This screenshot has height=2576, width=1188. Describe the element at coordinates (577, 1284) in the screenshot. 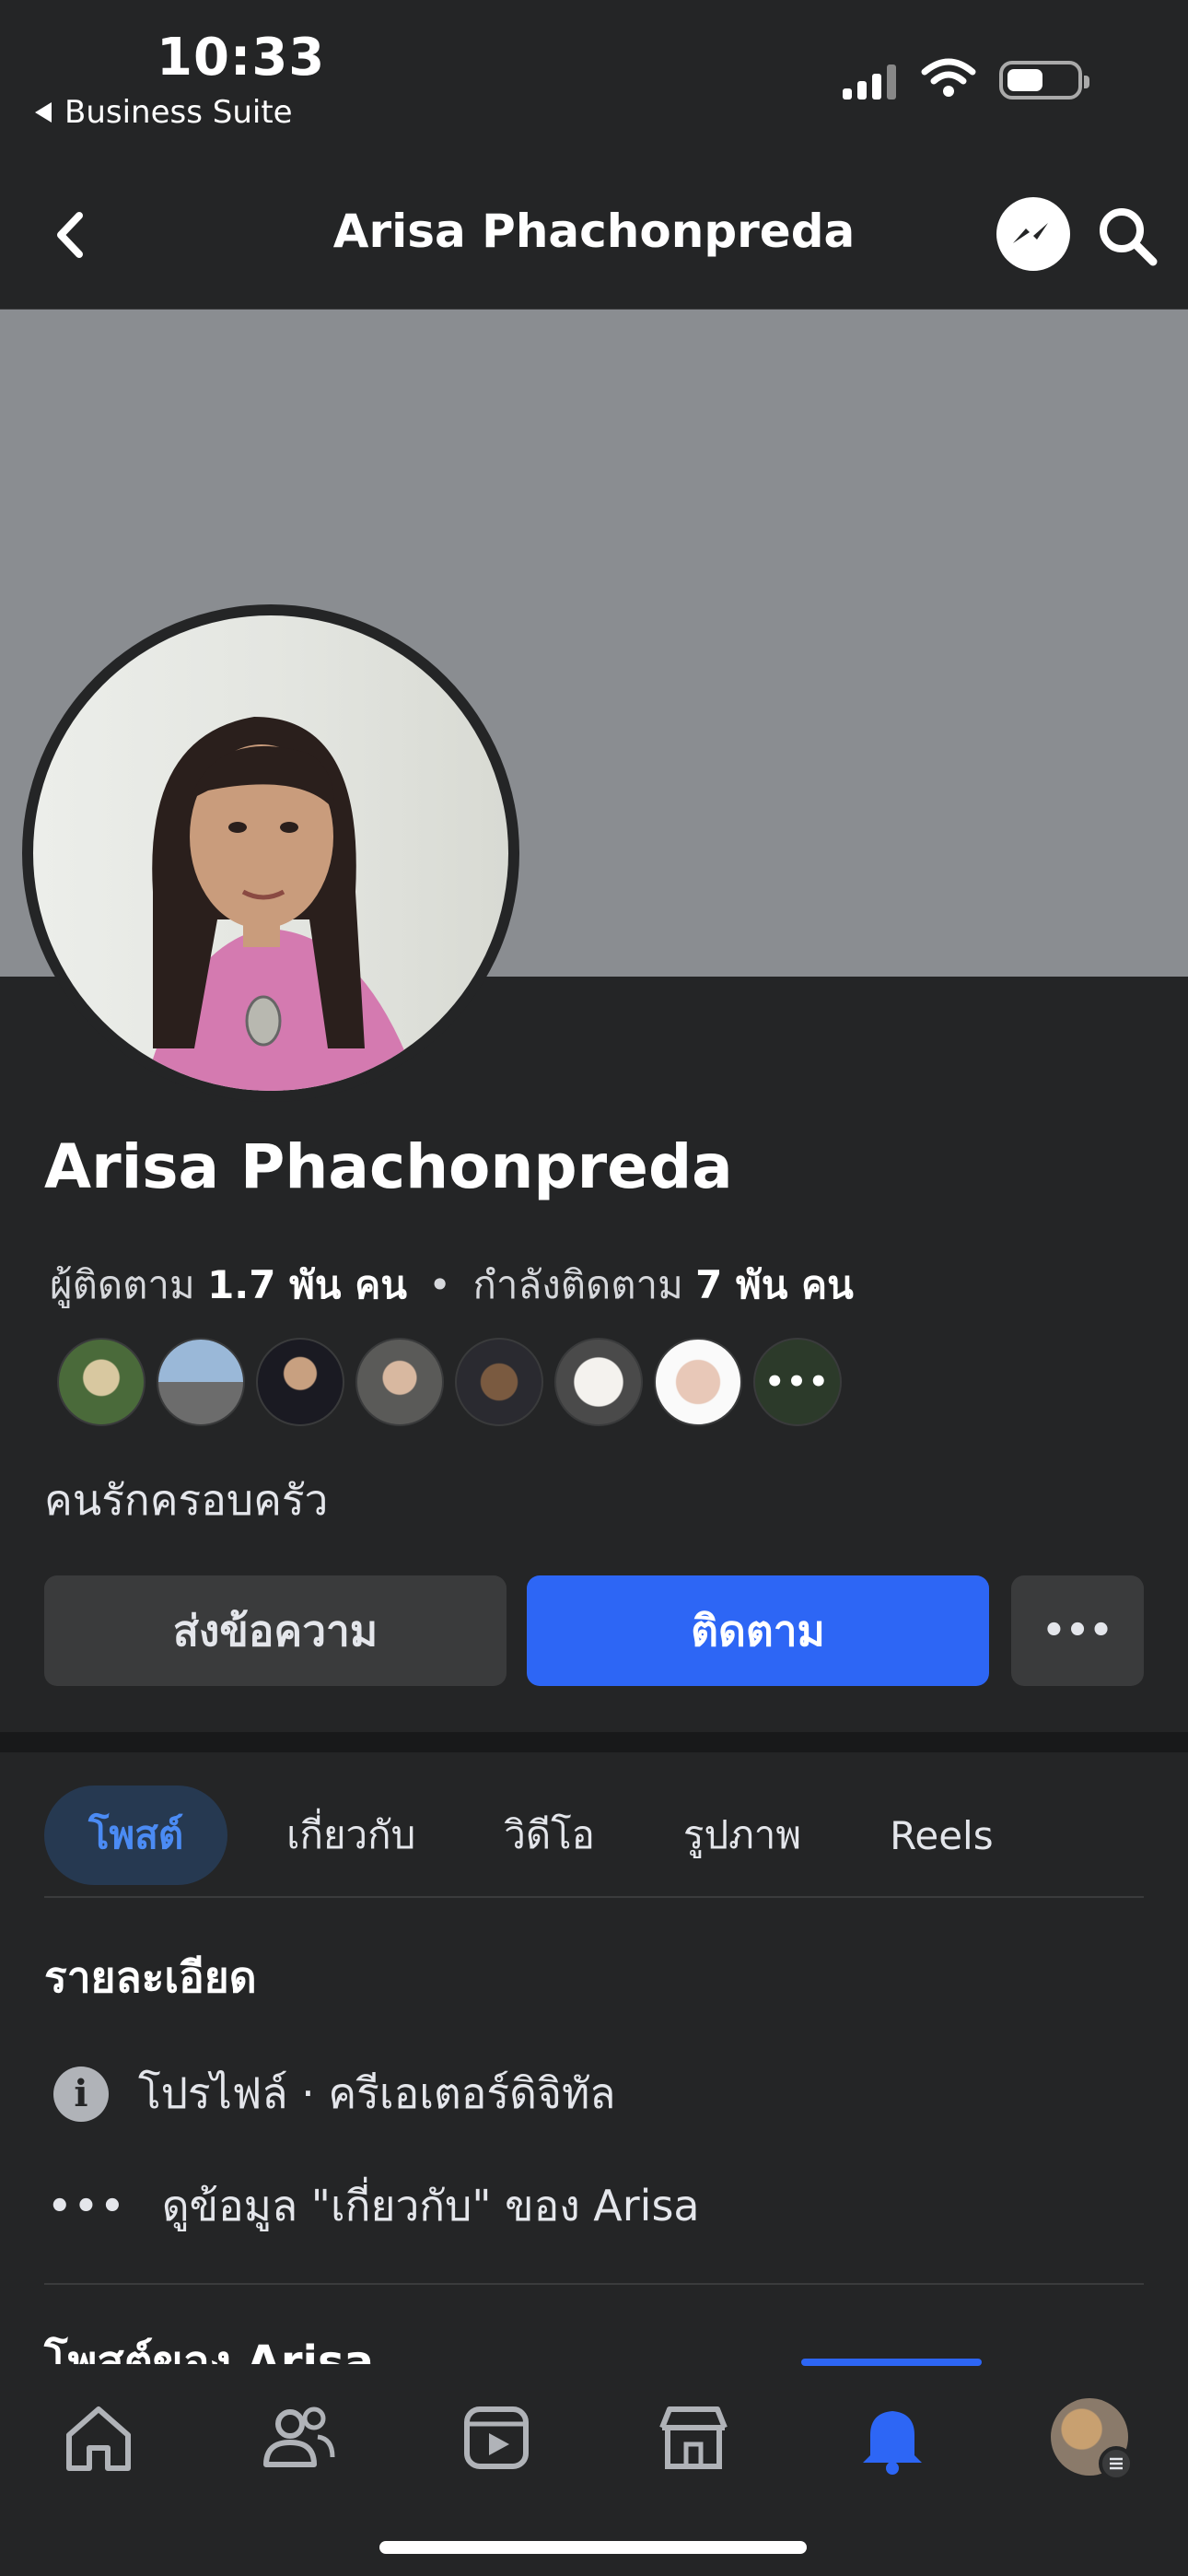

I see `following-label: กำลังติดตาม` at that location.